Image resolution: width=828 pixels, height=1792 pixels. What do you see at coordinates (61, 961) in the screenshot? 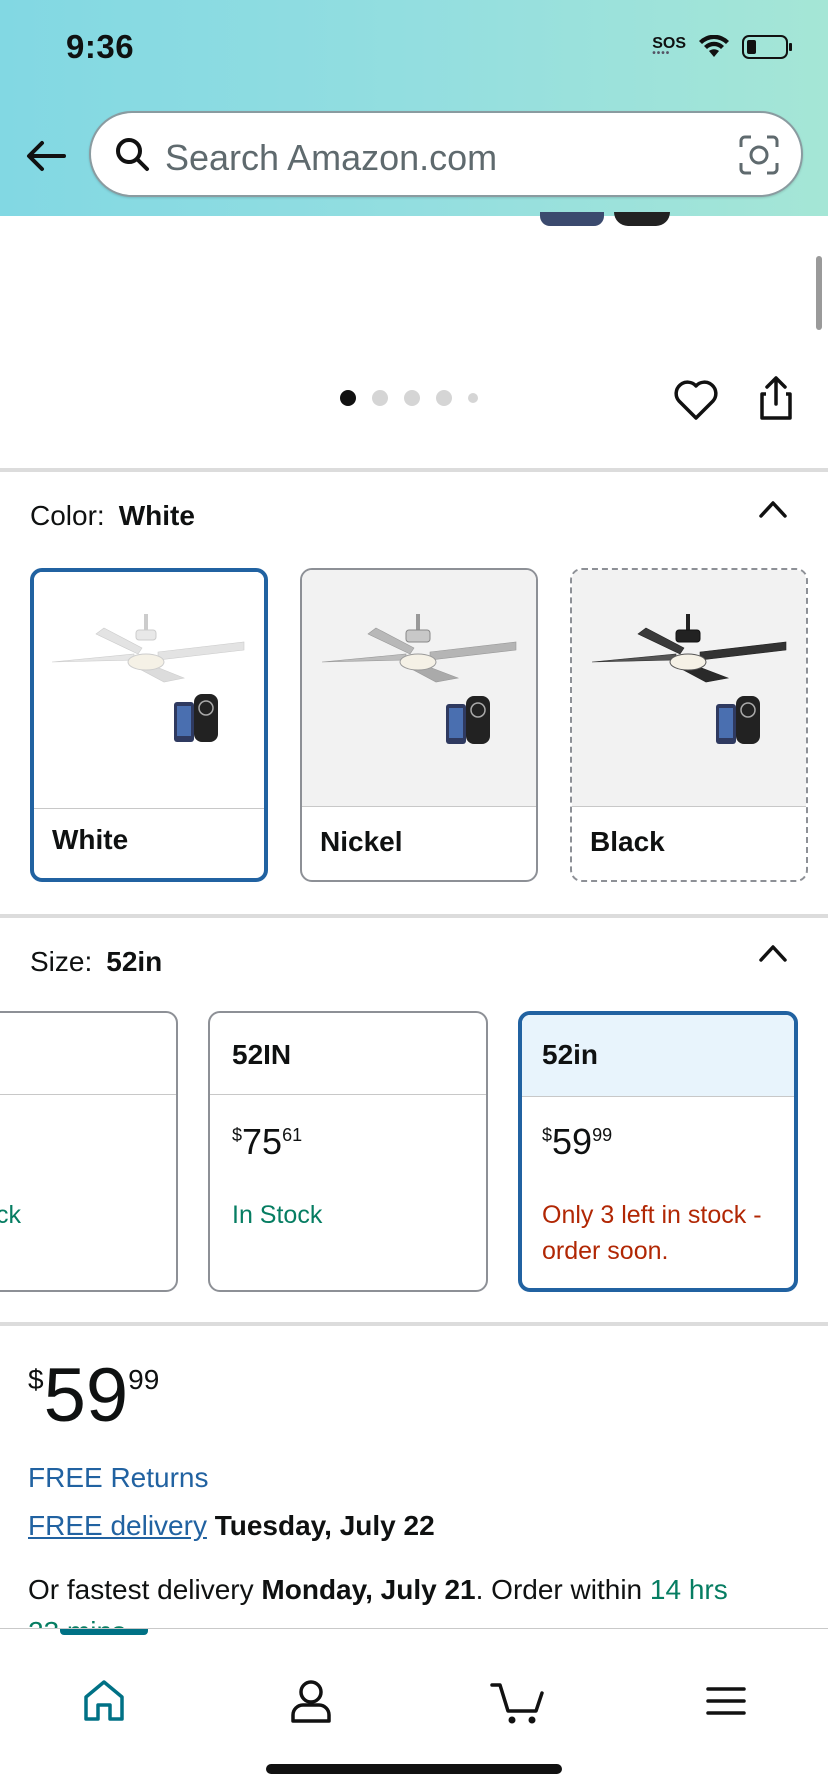
I see `size-label-text: Size:` at bounding box center [61, 961].